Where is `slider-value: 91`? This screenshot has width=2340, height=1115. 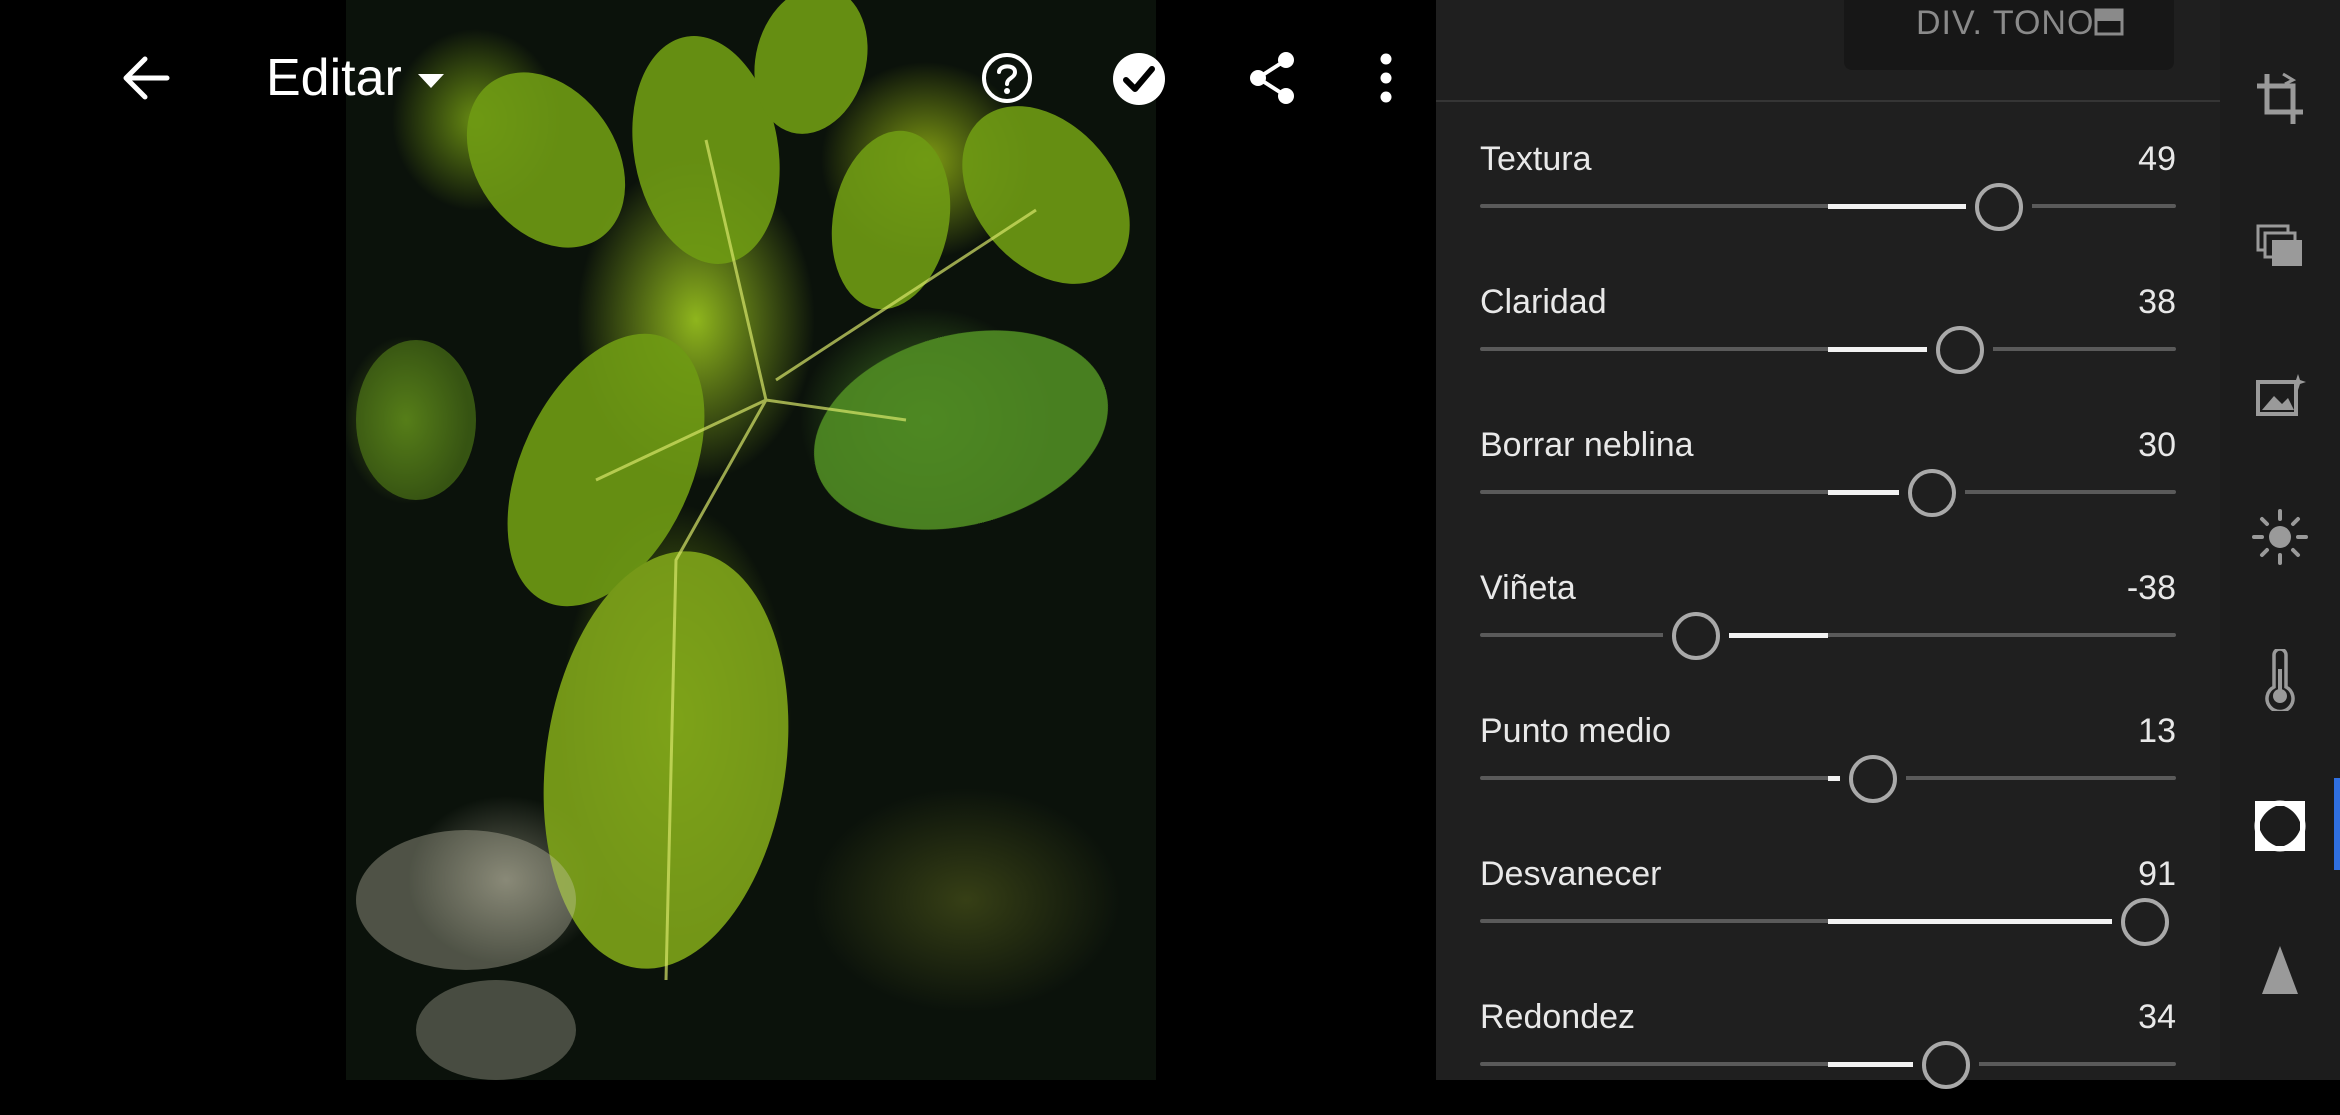 slider-value: 91 is located at coordinates (2157, 874).